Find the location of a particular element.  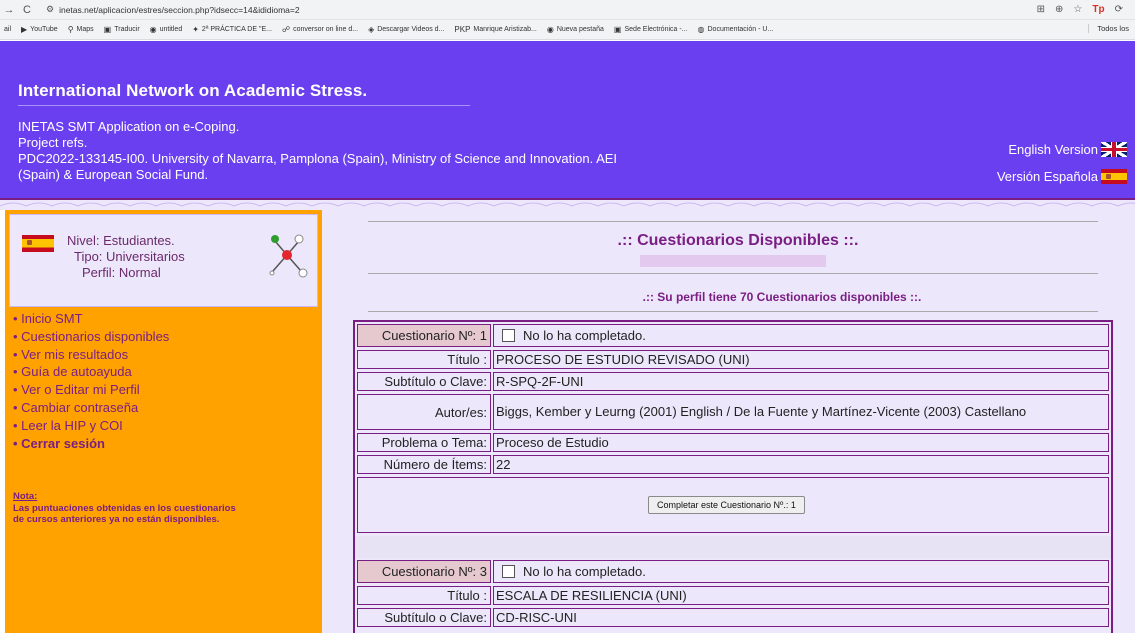

bookmark-label: Traducir is located at coordinates (127, 29).